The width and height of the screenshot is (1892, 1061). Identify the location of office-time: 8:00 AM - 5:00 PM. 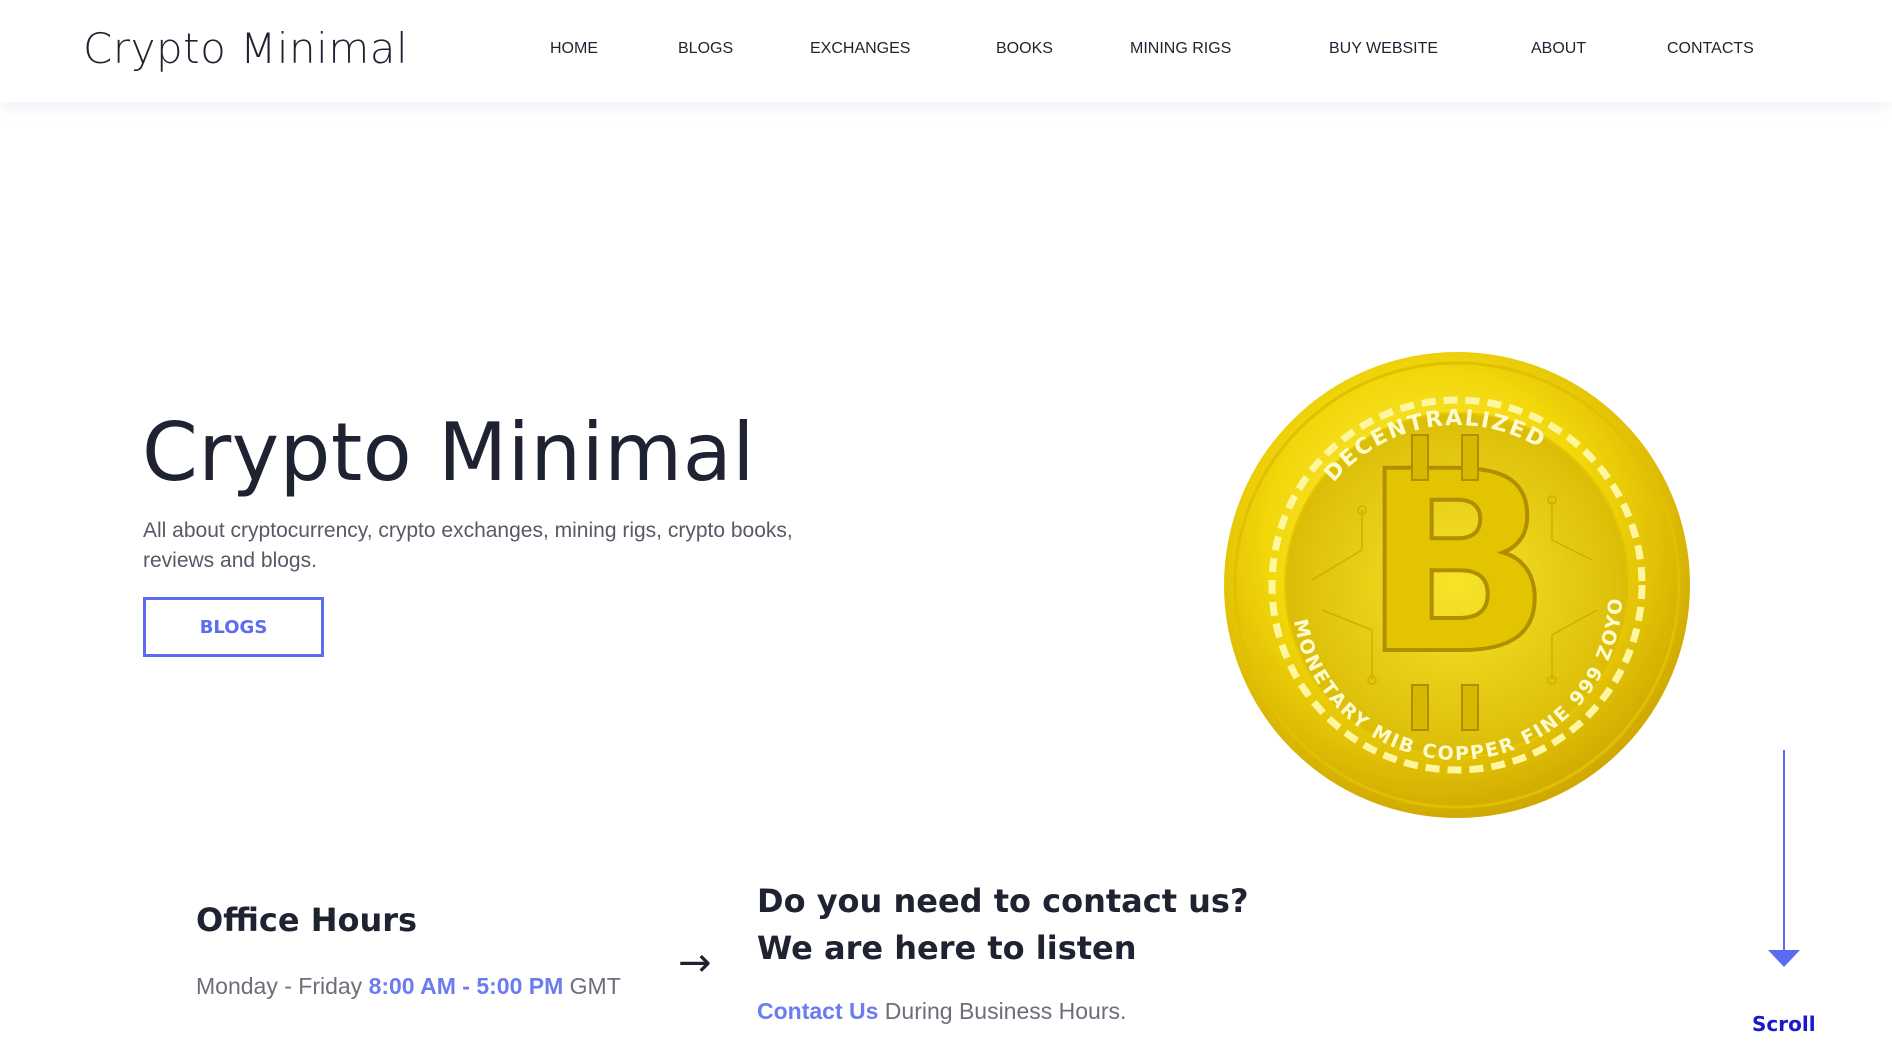
(466, 986).